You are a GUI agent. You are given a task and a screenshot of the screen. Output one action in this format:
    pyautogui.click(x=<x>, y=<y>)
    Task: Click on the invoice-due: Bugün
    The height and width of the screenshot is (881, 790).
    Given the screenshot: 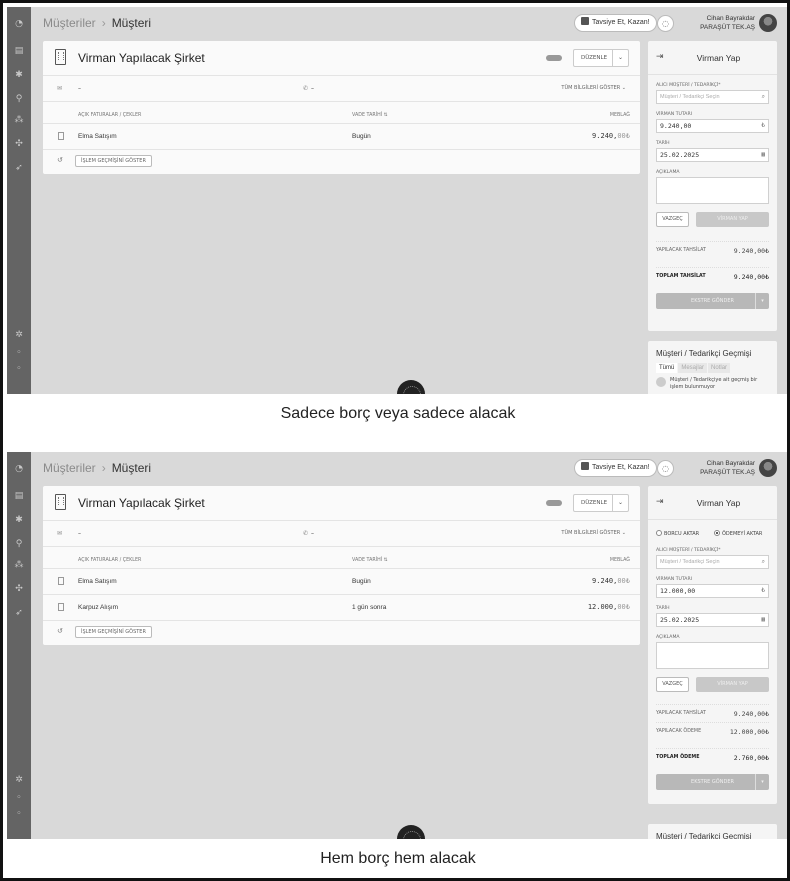 What is the action you would take?
    pyautogui.click(x=361, y=136)
    